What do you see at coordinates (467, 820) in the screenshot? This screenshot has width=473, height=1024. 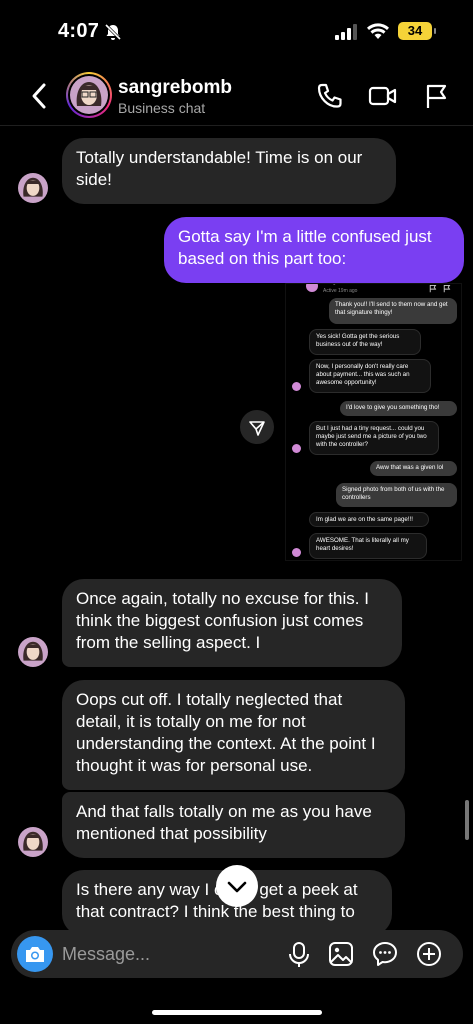 I see `scrollbar` at bounding box center [467, 820].